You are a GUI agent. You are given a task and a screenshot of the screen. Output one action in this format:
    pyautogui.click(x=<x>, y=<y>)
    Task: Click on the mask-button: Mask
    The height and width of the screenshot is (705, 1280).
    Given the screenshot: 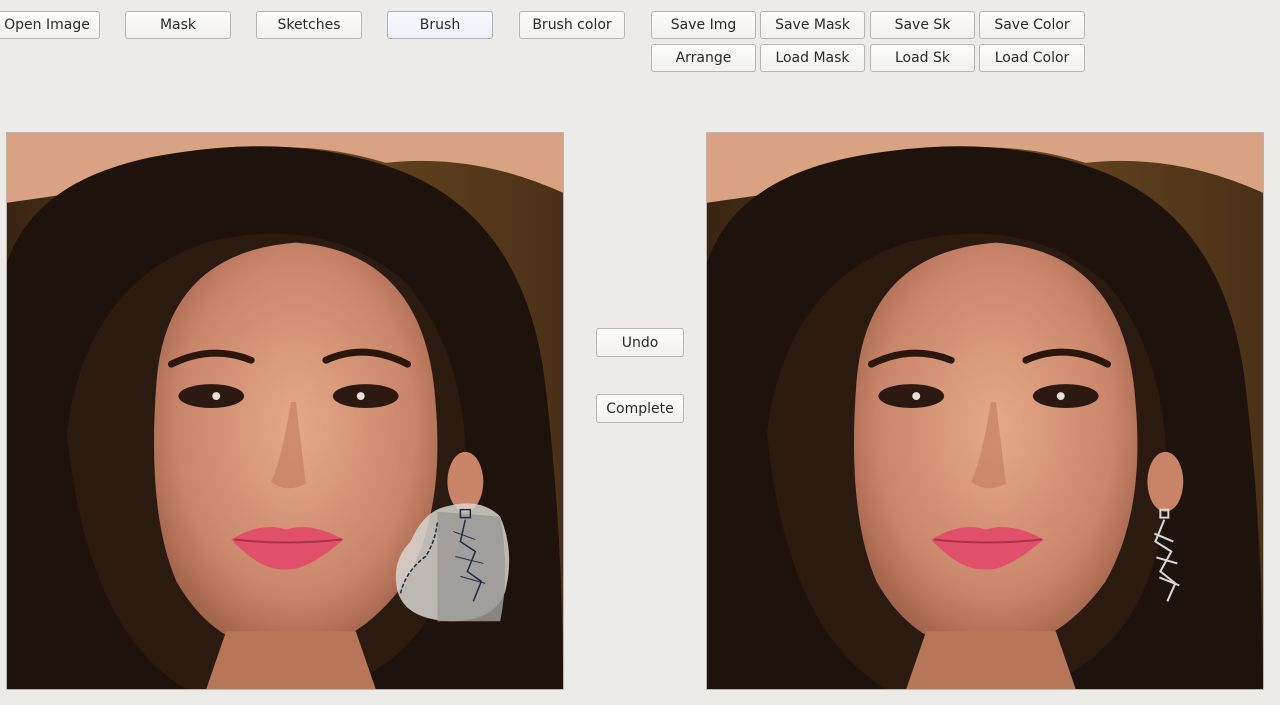 What is the action you would take?
    pyautogui.click(x=178, y=25)
    